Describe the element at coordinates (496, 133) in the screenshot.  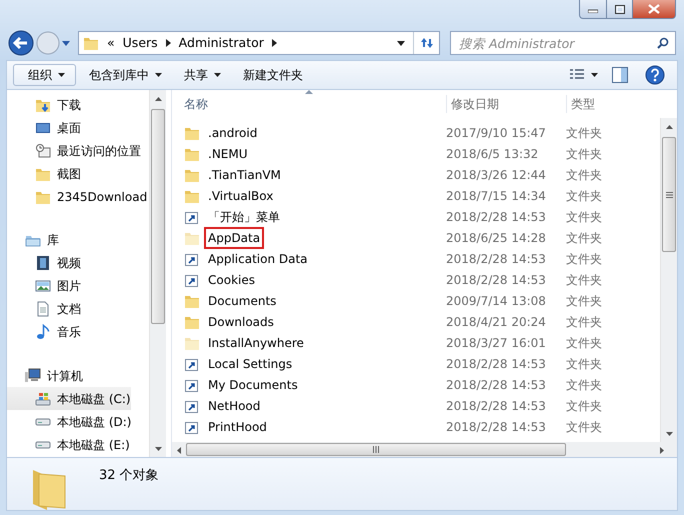
I see `date-cell-text: 2017/9/10 15:47` at that location.